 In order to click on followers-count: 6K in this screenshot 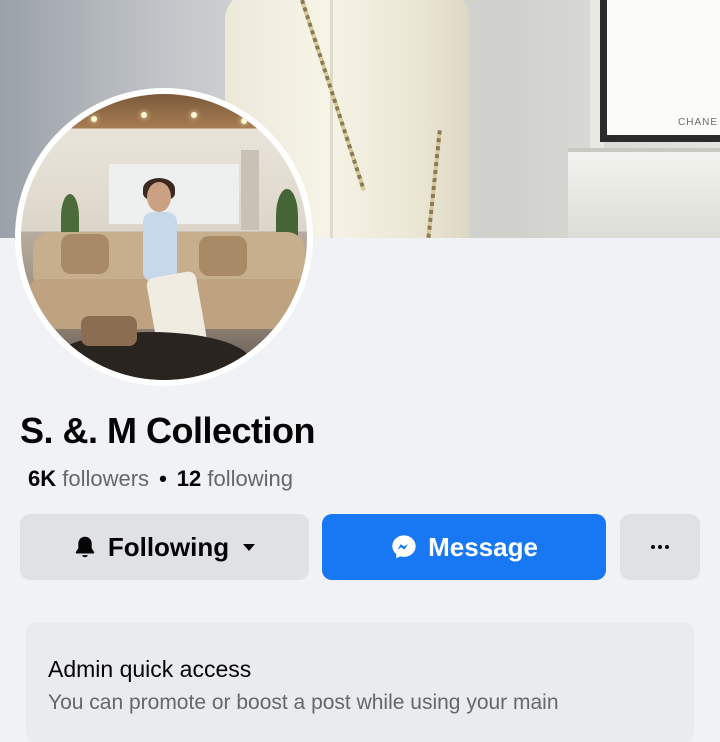, I will do `click(42, 478)`.